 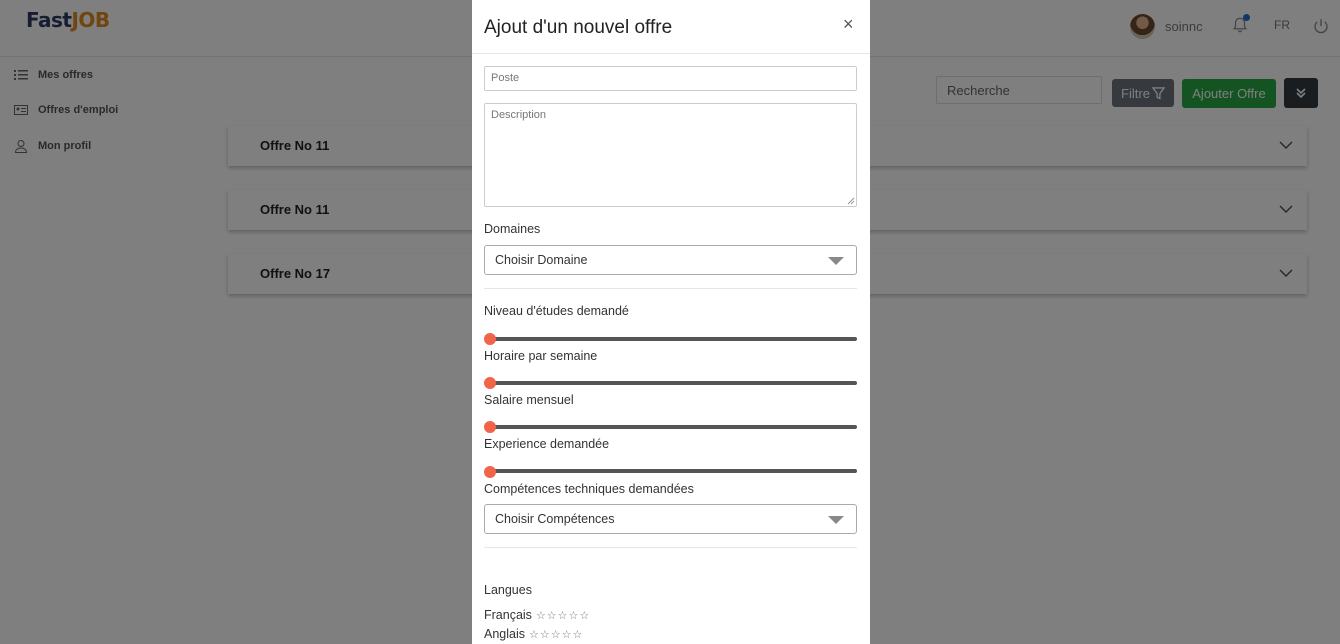 What do you see at coordinates (673, 471) in the screenshot?
I see `experience-slider-track` at bounding box center [673, 471].